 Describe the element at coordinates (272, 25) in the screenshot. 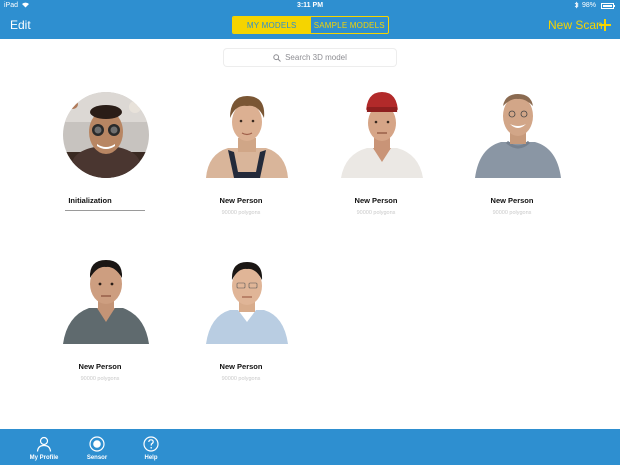

I see `my-models-tab: MY MODELS` at that location.